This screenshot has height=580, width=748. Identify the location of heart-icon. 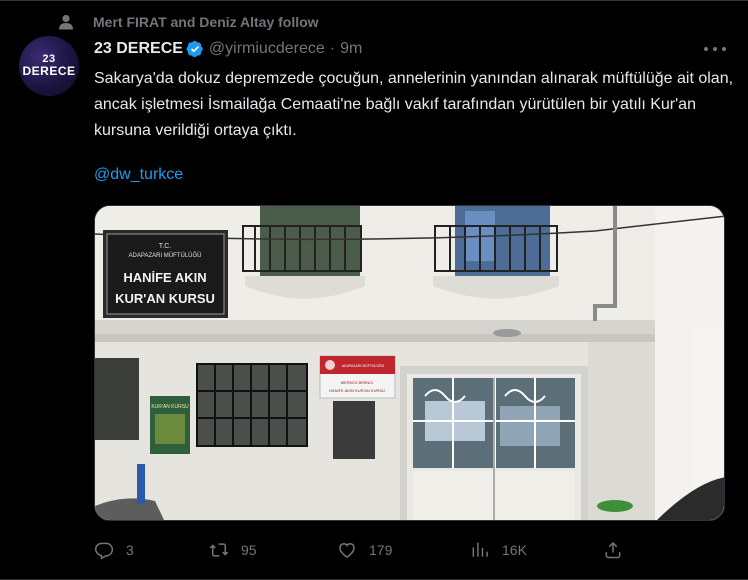
(347, 550).